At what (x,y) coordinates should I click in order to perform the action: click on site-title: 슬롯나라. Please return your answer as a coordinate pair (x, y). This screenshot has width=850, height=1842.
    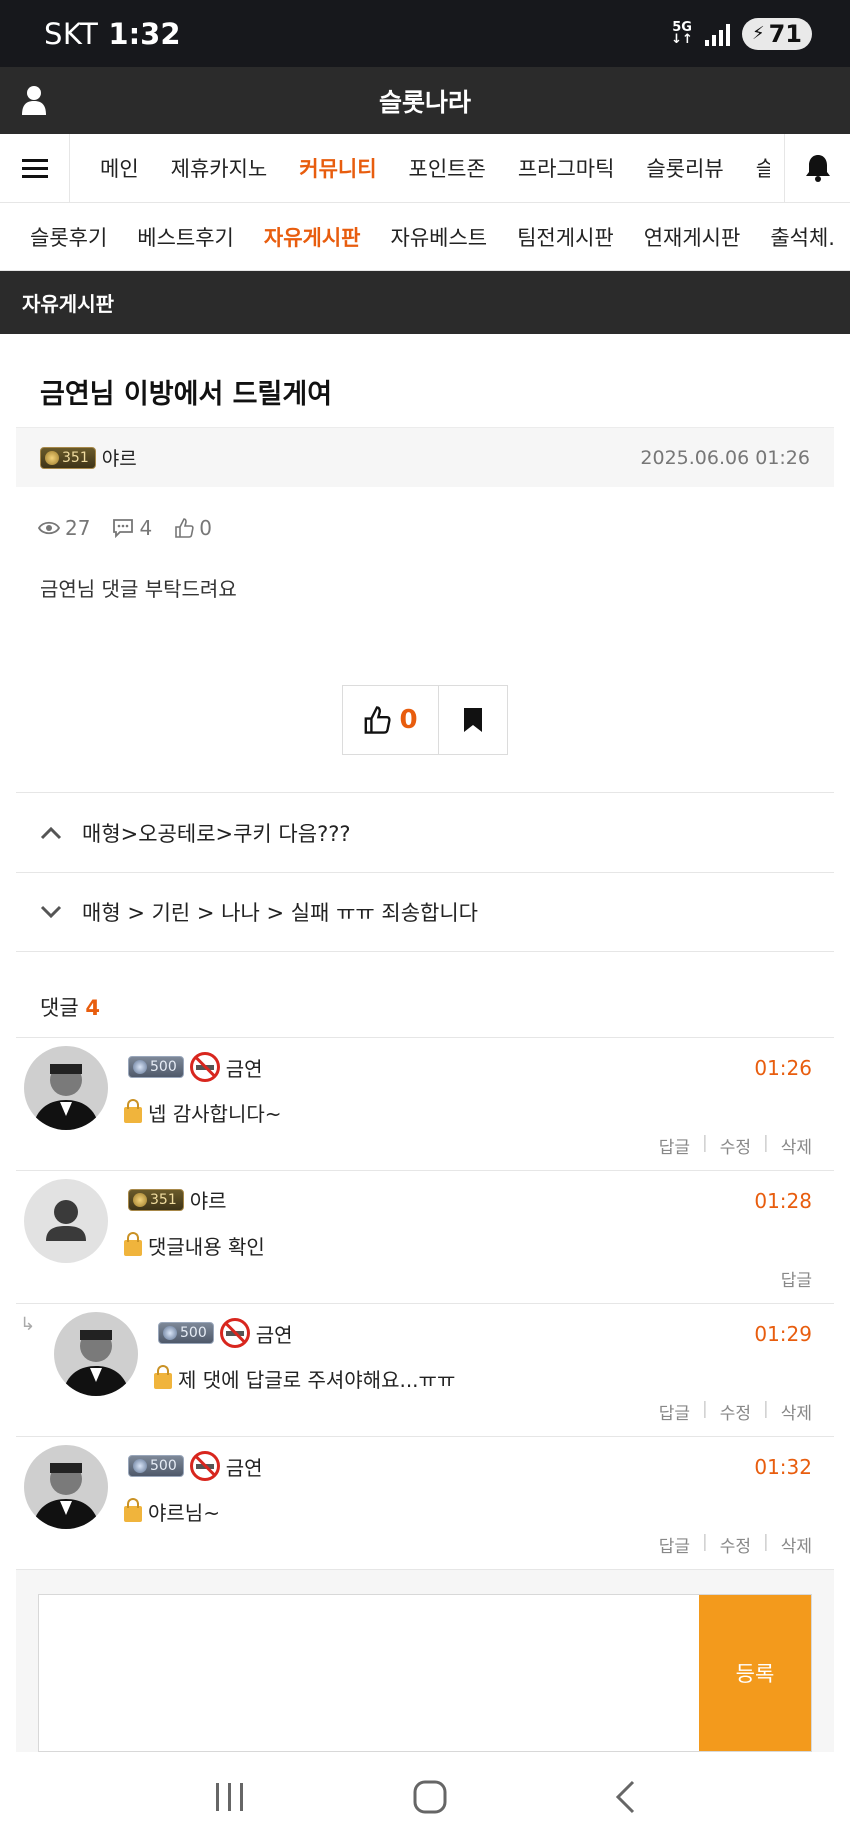
    Looking at the image, I should click on (425, 101).